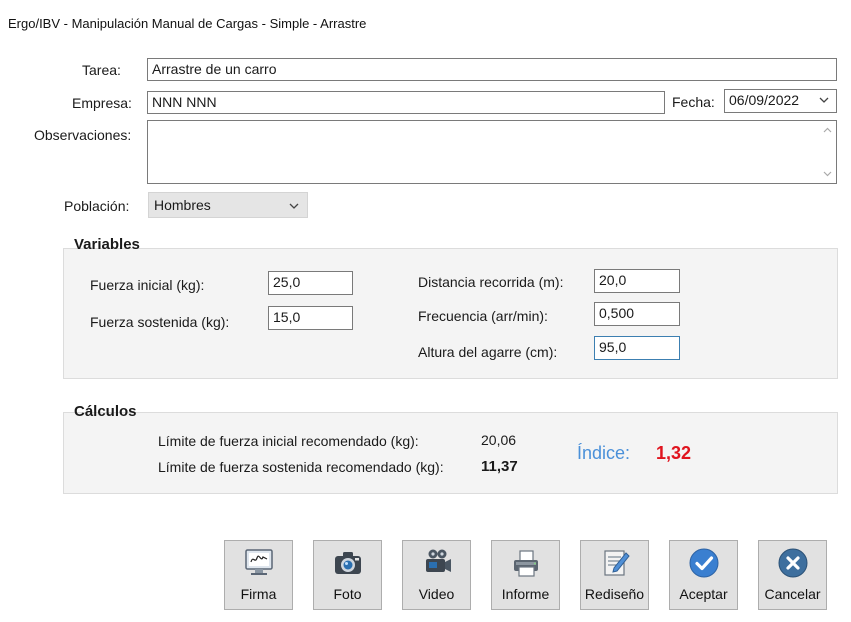 This screenshot has height=622, width=851. I want to click on frecuencia-label: Frecuencia (arr/min):, so click(483, 316).